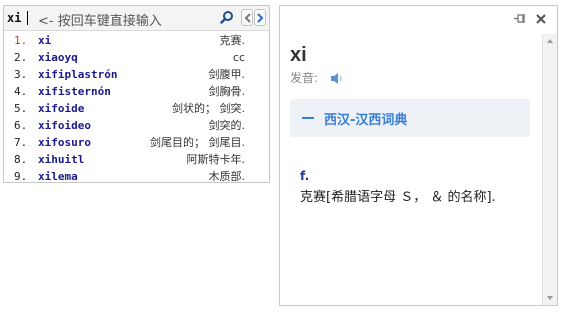 The image size is (574, 313). I want to click on headword: xi, so click(298, 55).